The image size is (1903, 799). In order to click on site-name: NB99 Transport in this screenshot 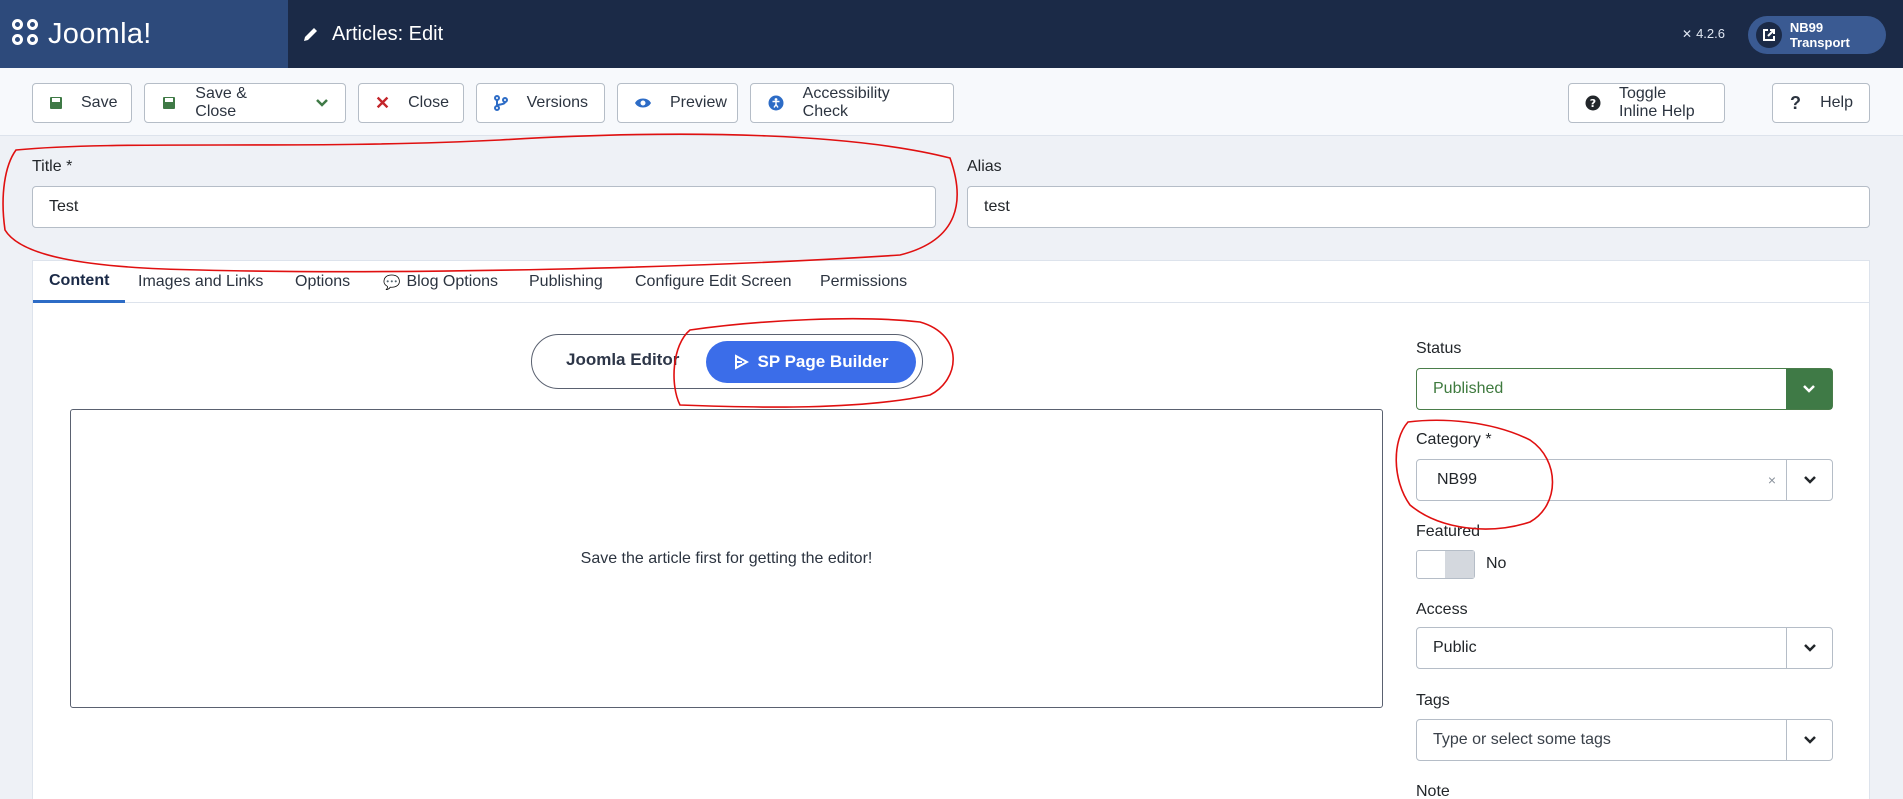, I will do `click(1819, 35)`.